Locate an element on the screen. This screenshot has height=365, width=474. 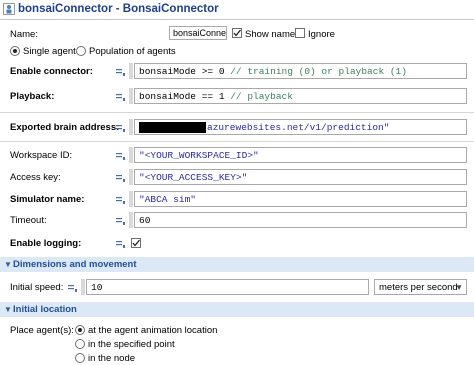
ignore-checkbox is located at coordinates (300, 33).